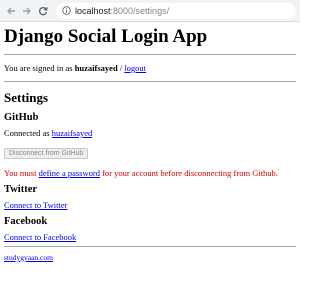 The image size is (320, 281). What do you see at coordinates (26, 97) in the screenshot?
I see `settings-heading: Settings` at bounding box center [26, 97].